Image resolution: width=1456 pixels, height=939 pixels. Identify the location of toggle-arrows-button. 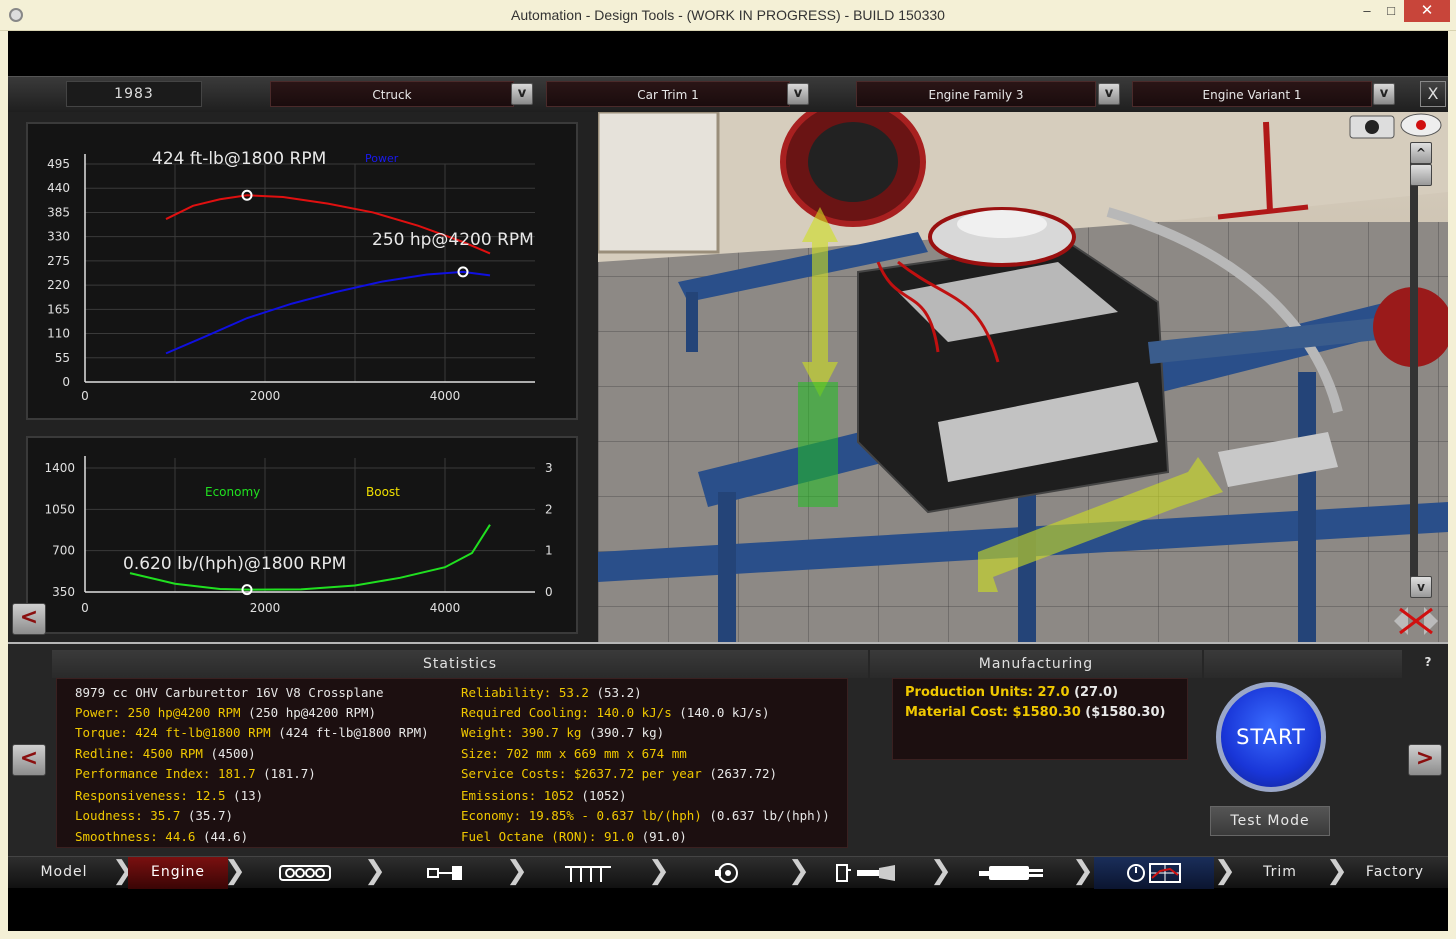
(1416, 621).